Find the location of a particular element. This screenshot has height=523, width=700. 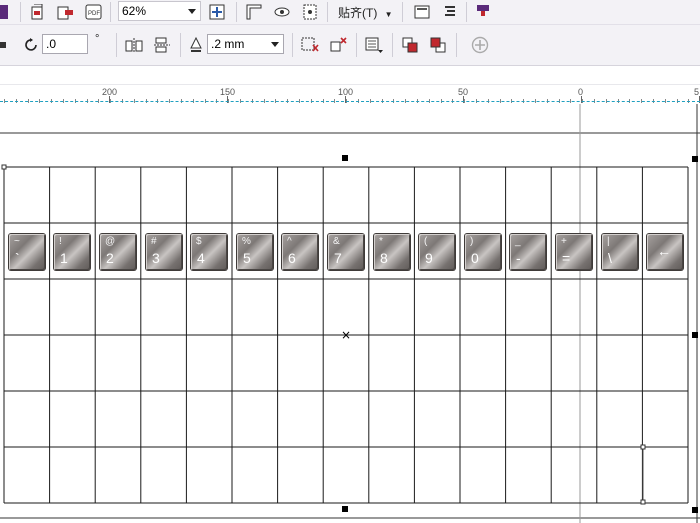

zoom-value: 62% is located at coordinates (134, 11).